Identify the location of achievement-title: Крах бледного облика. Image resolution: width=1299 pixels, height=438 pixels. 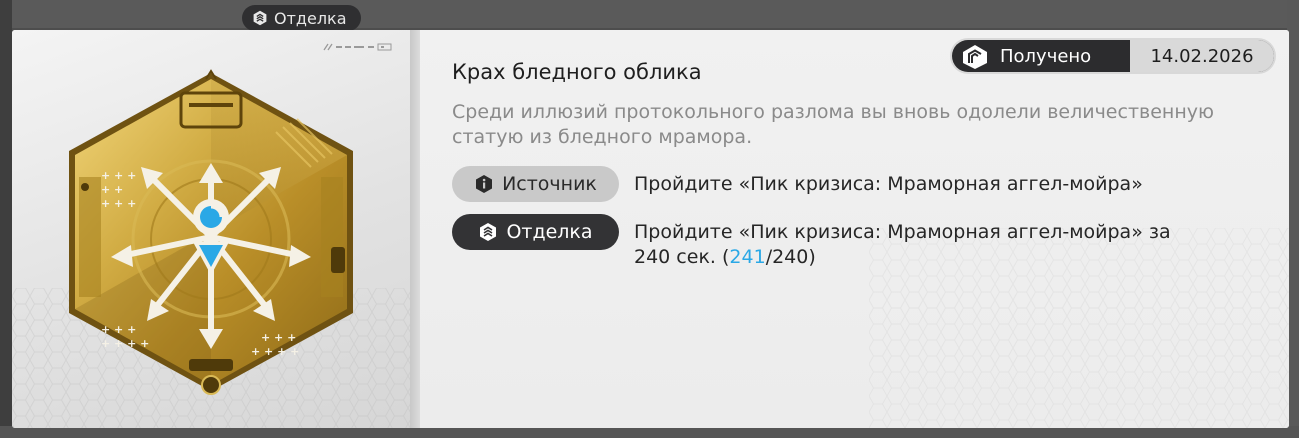
(577, 72).